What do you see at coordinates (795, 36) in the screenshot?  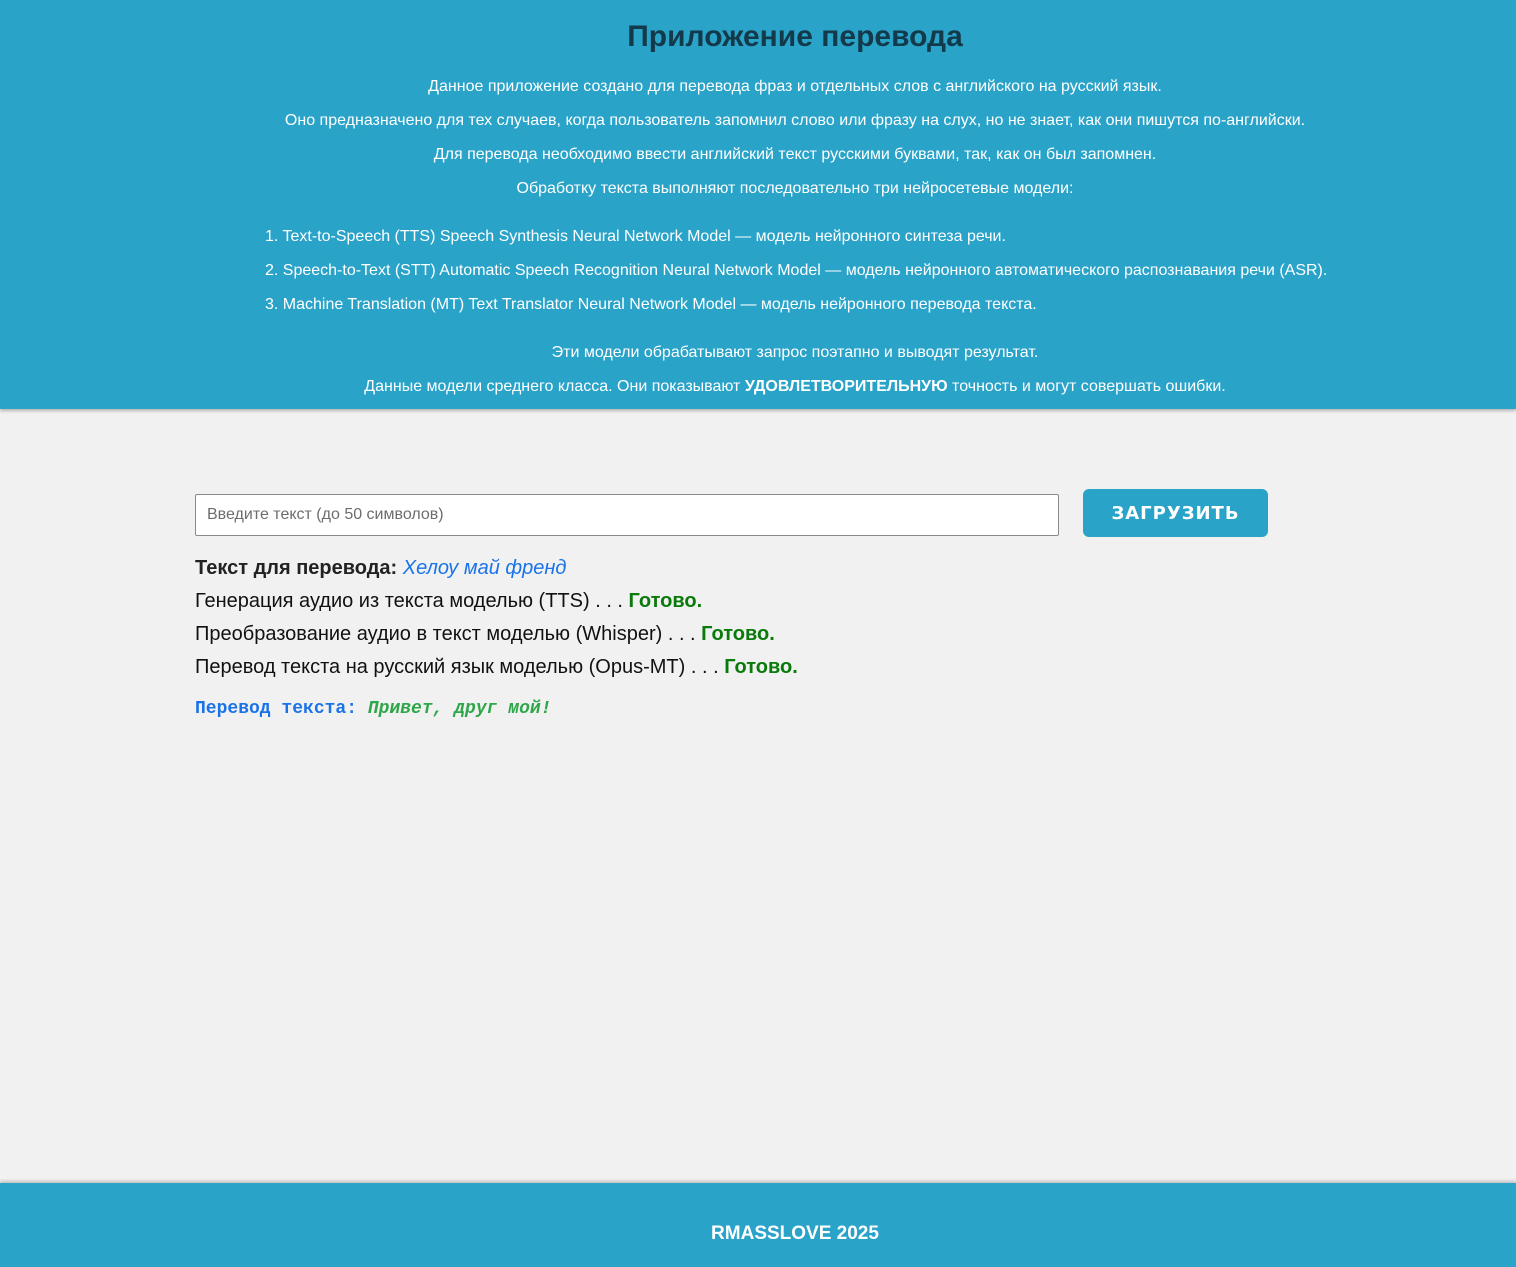 I see `page-title: Приложение перевода` at bounding box center [795, 36].